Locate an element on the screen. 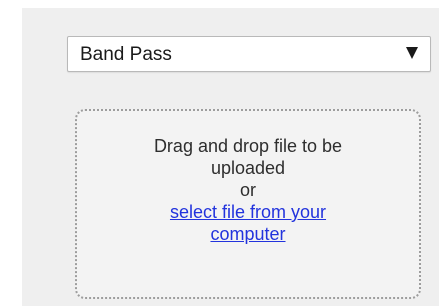 The image size is (447, 306). drop-prompt-line-1: Drag and drop file to be is located at coordinates (248, 146).